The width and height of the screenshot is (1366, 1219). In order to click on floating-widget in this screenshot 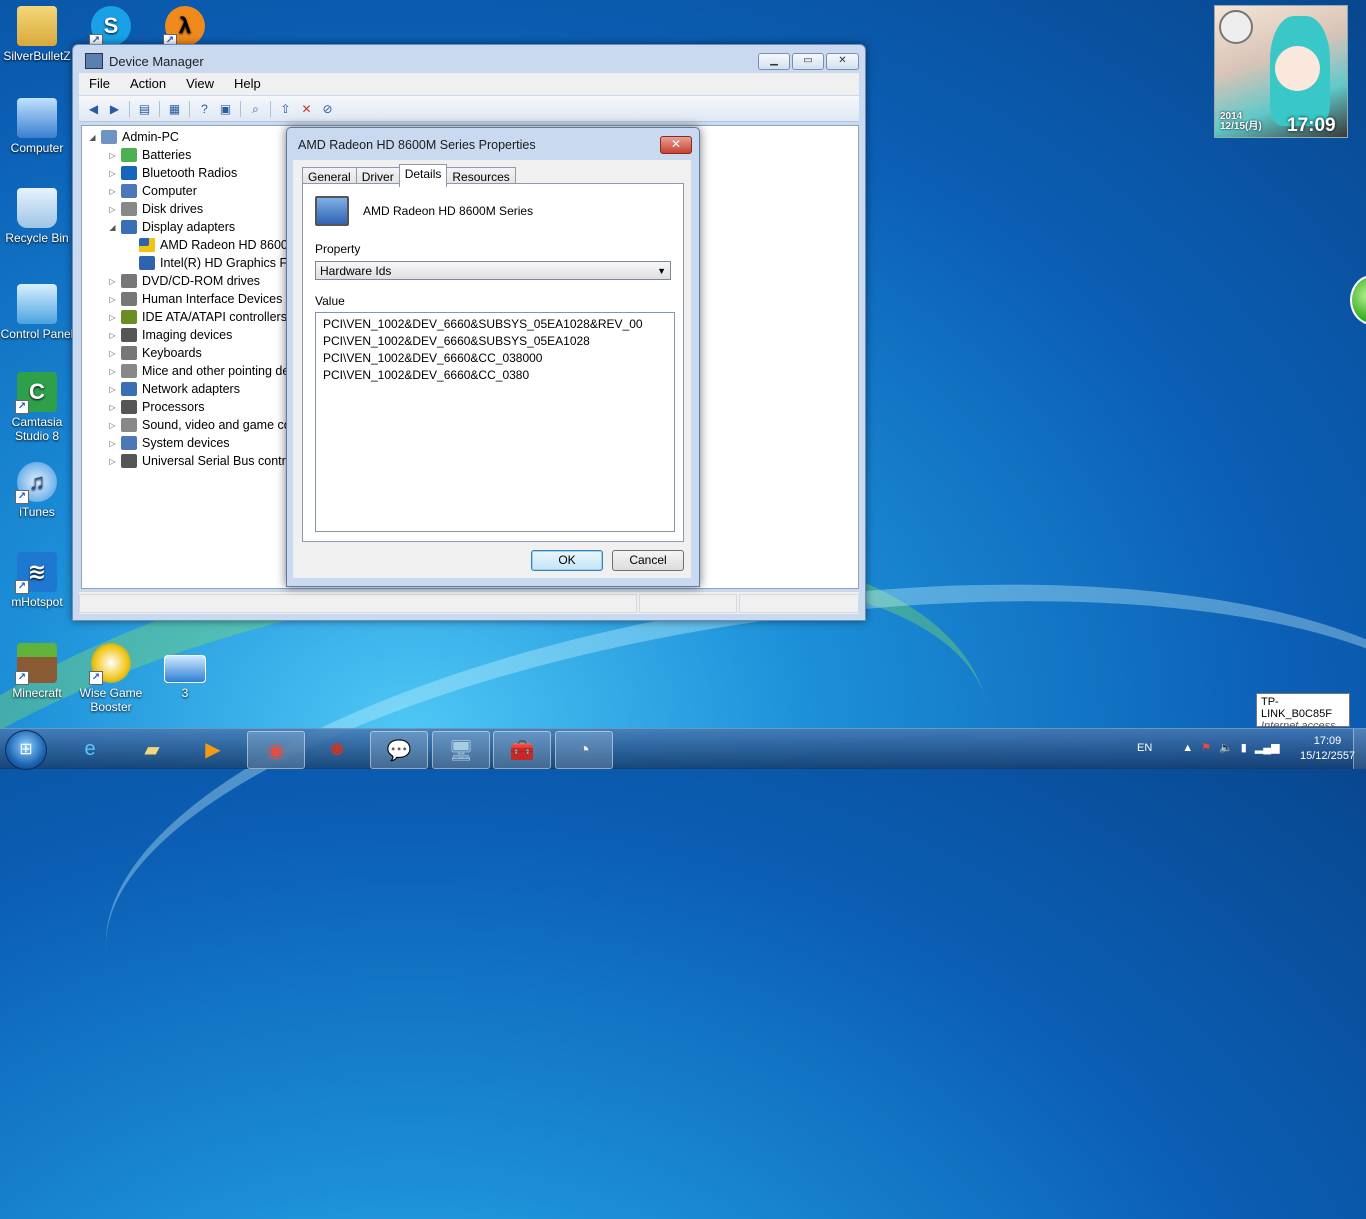, I will do `click(1358, 300)`.